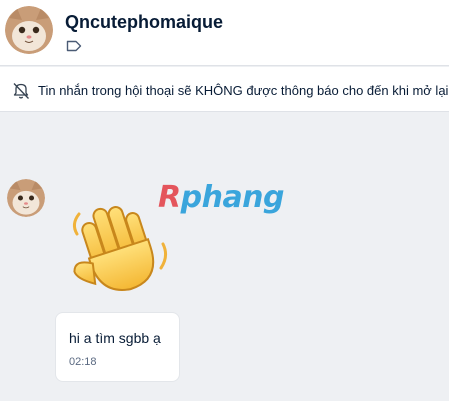  What do you see at coordinates (83, 362) in the screenshot?
I see `message-timestamp: 02:18` at bounding box center [83, 362].